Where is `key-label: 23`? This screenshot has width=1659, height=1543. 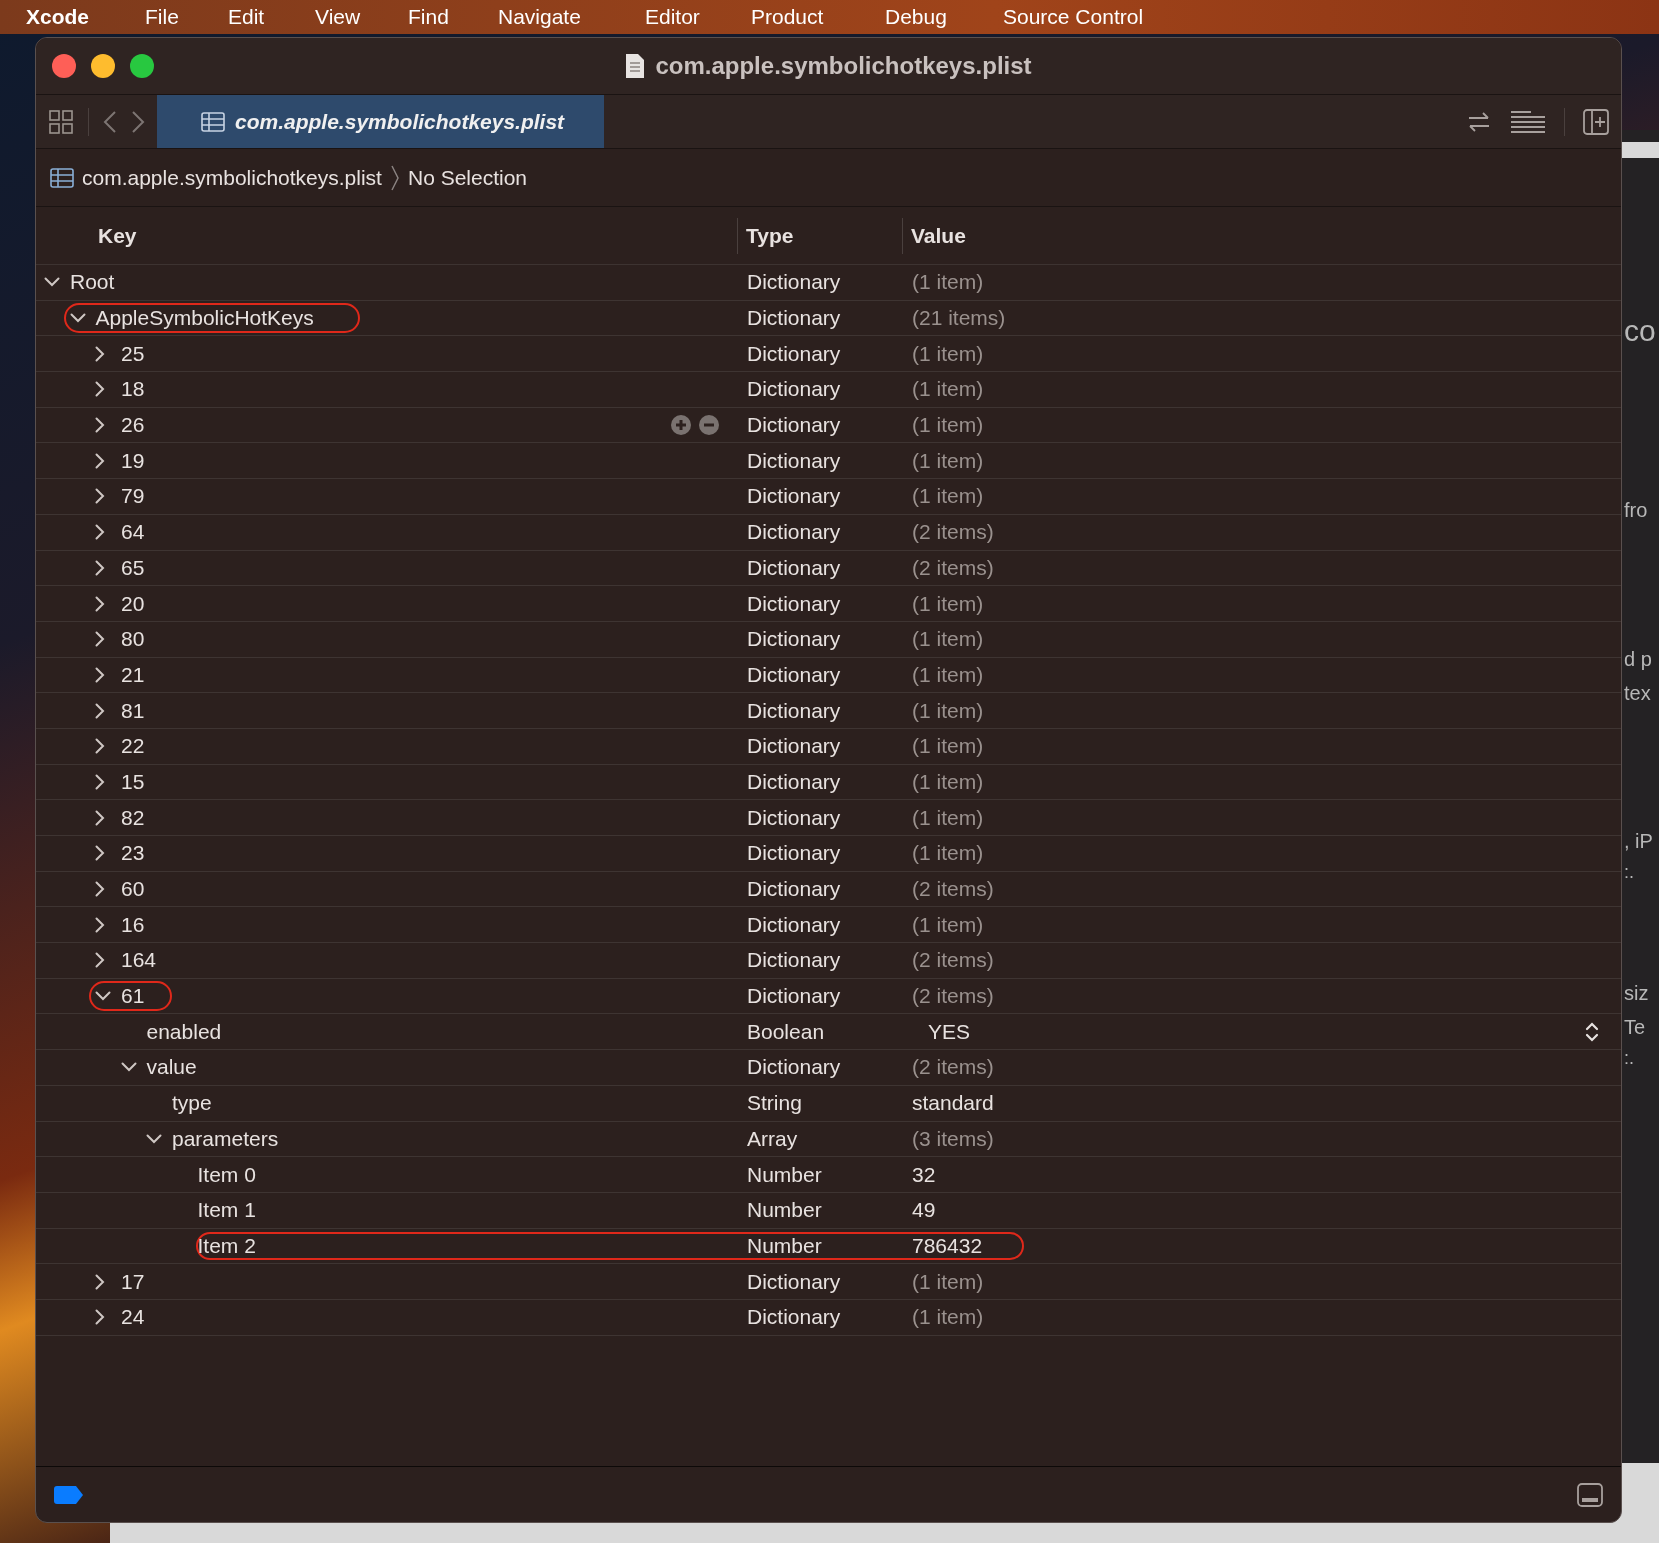 key-label: 23 is located at coordinates (133, 853).